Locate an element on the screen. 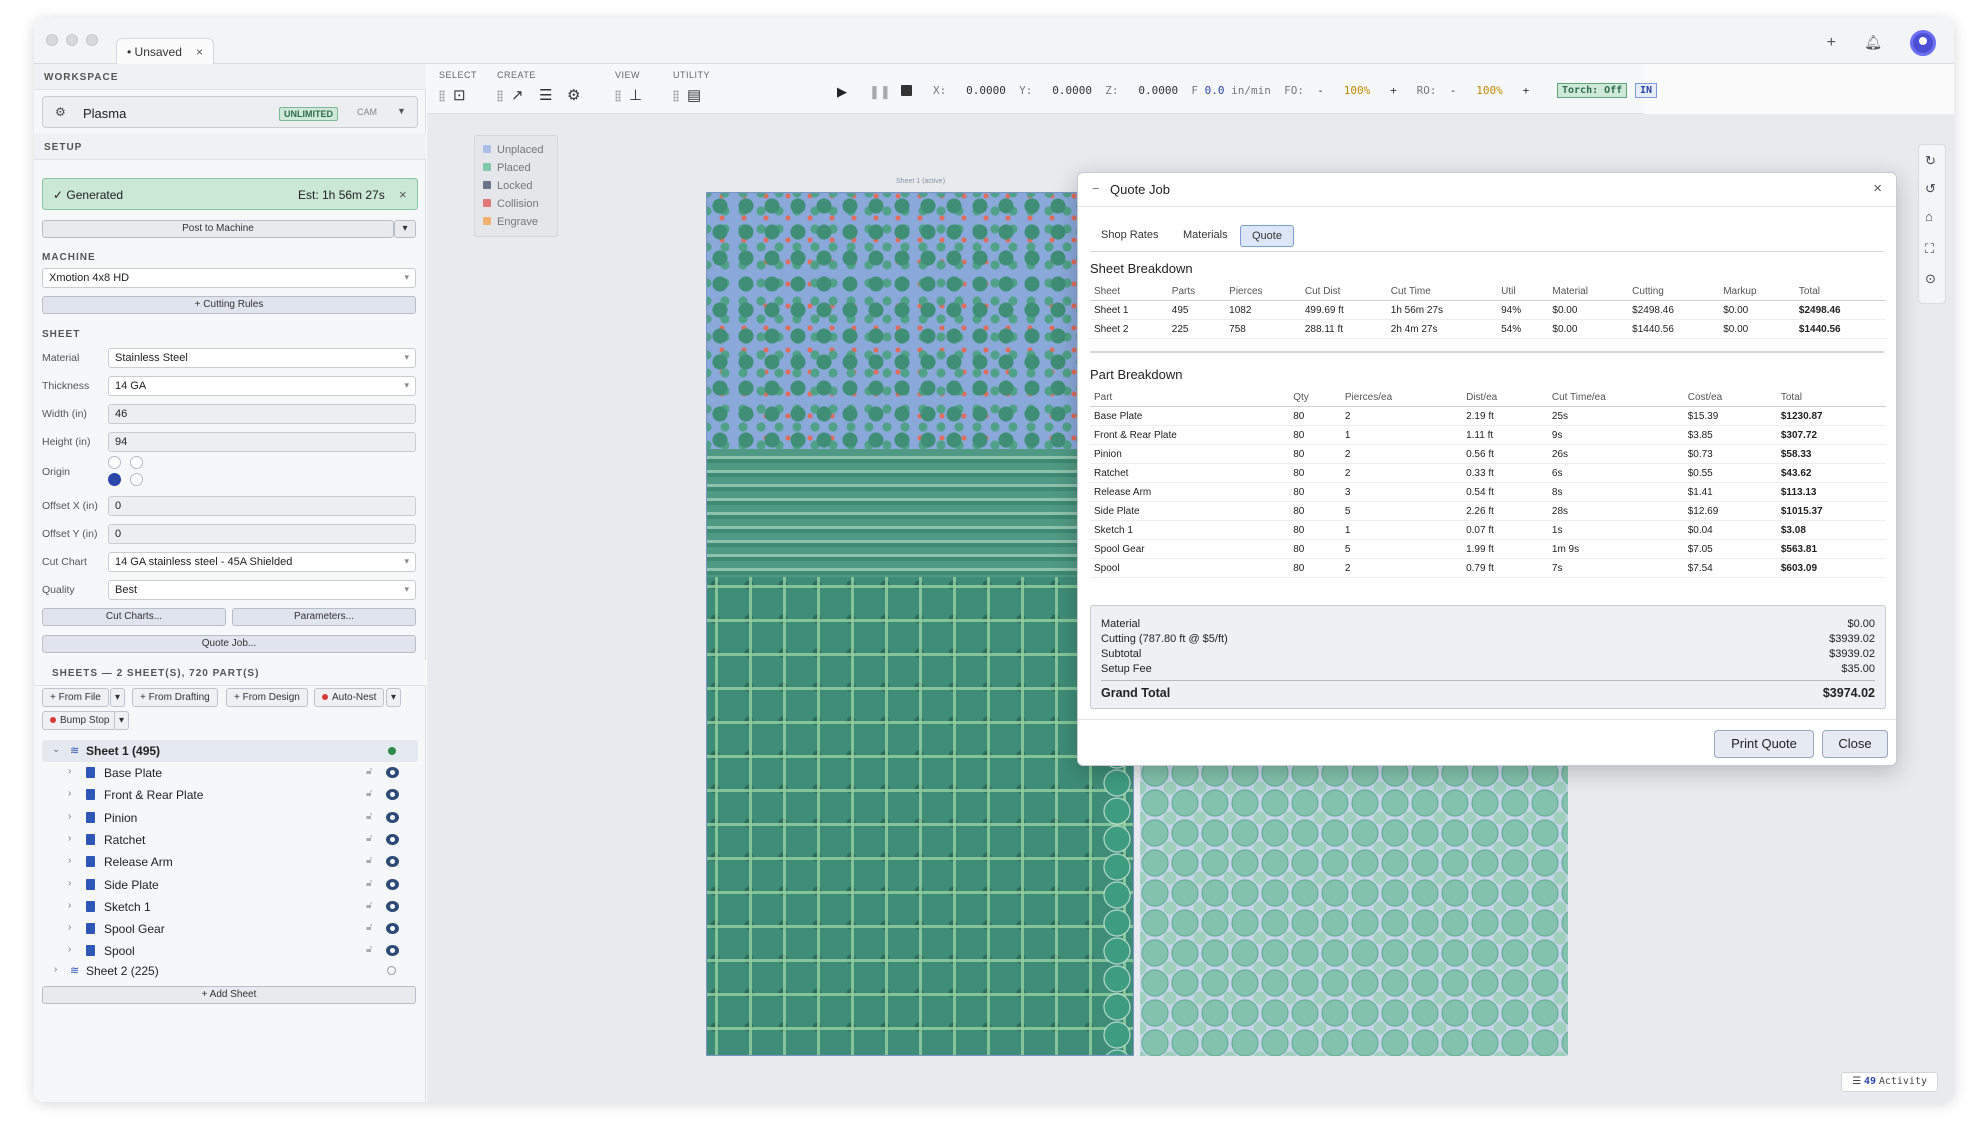  window-close-dot is located at coordinates (52, 40).